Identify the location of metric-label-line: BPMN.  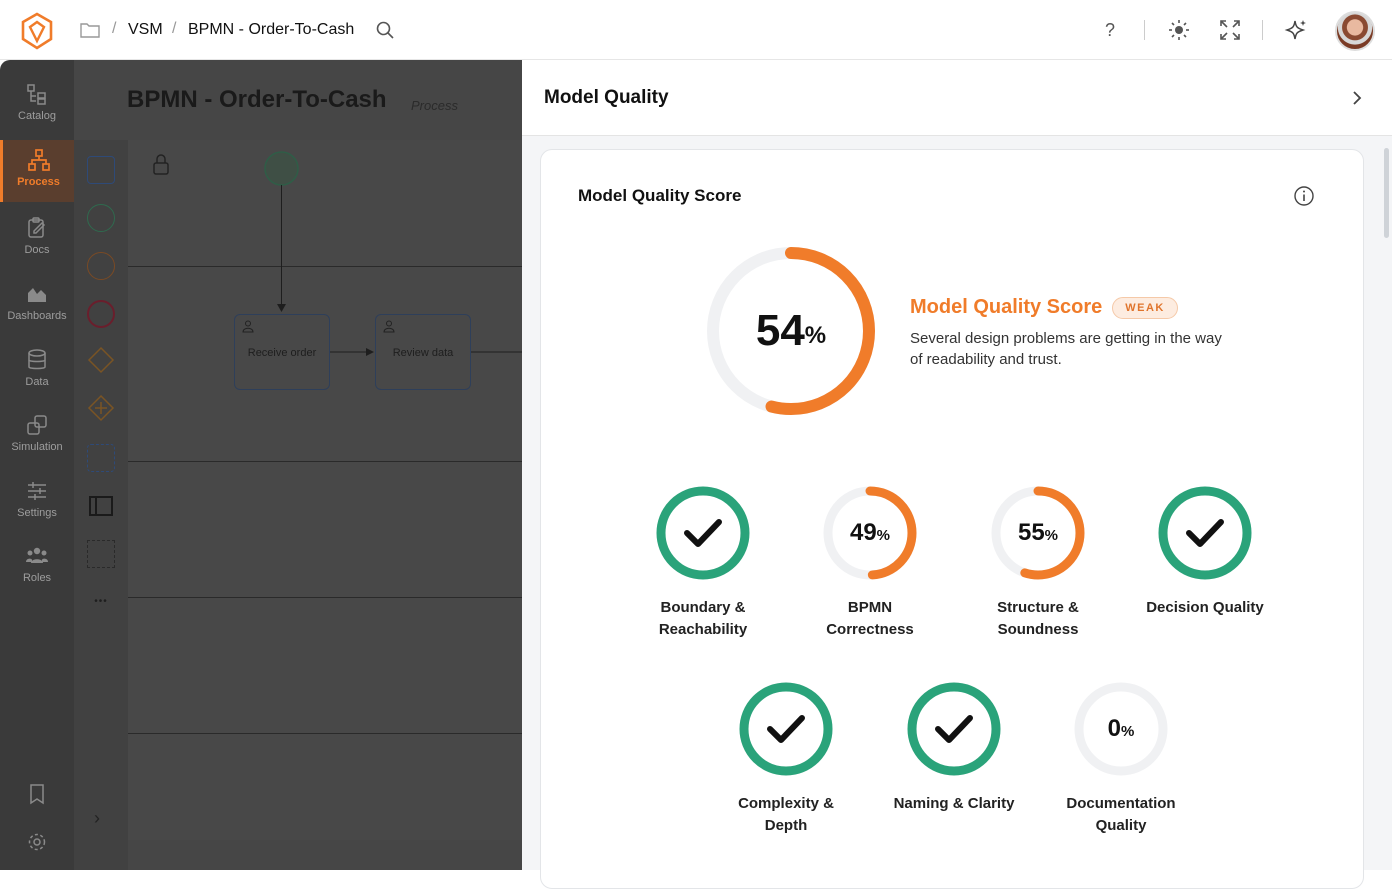
(870, 607).